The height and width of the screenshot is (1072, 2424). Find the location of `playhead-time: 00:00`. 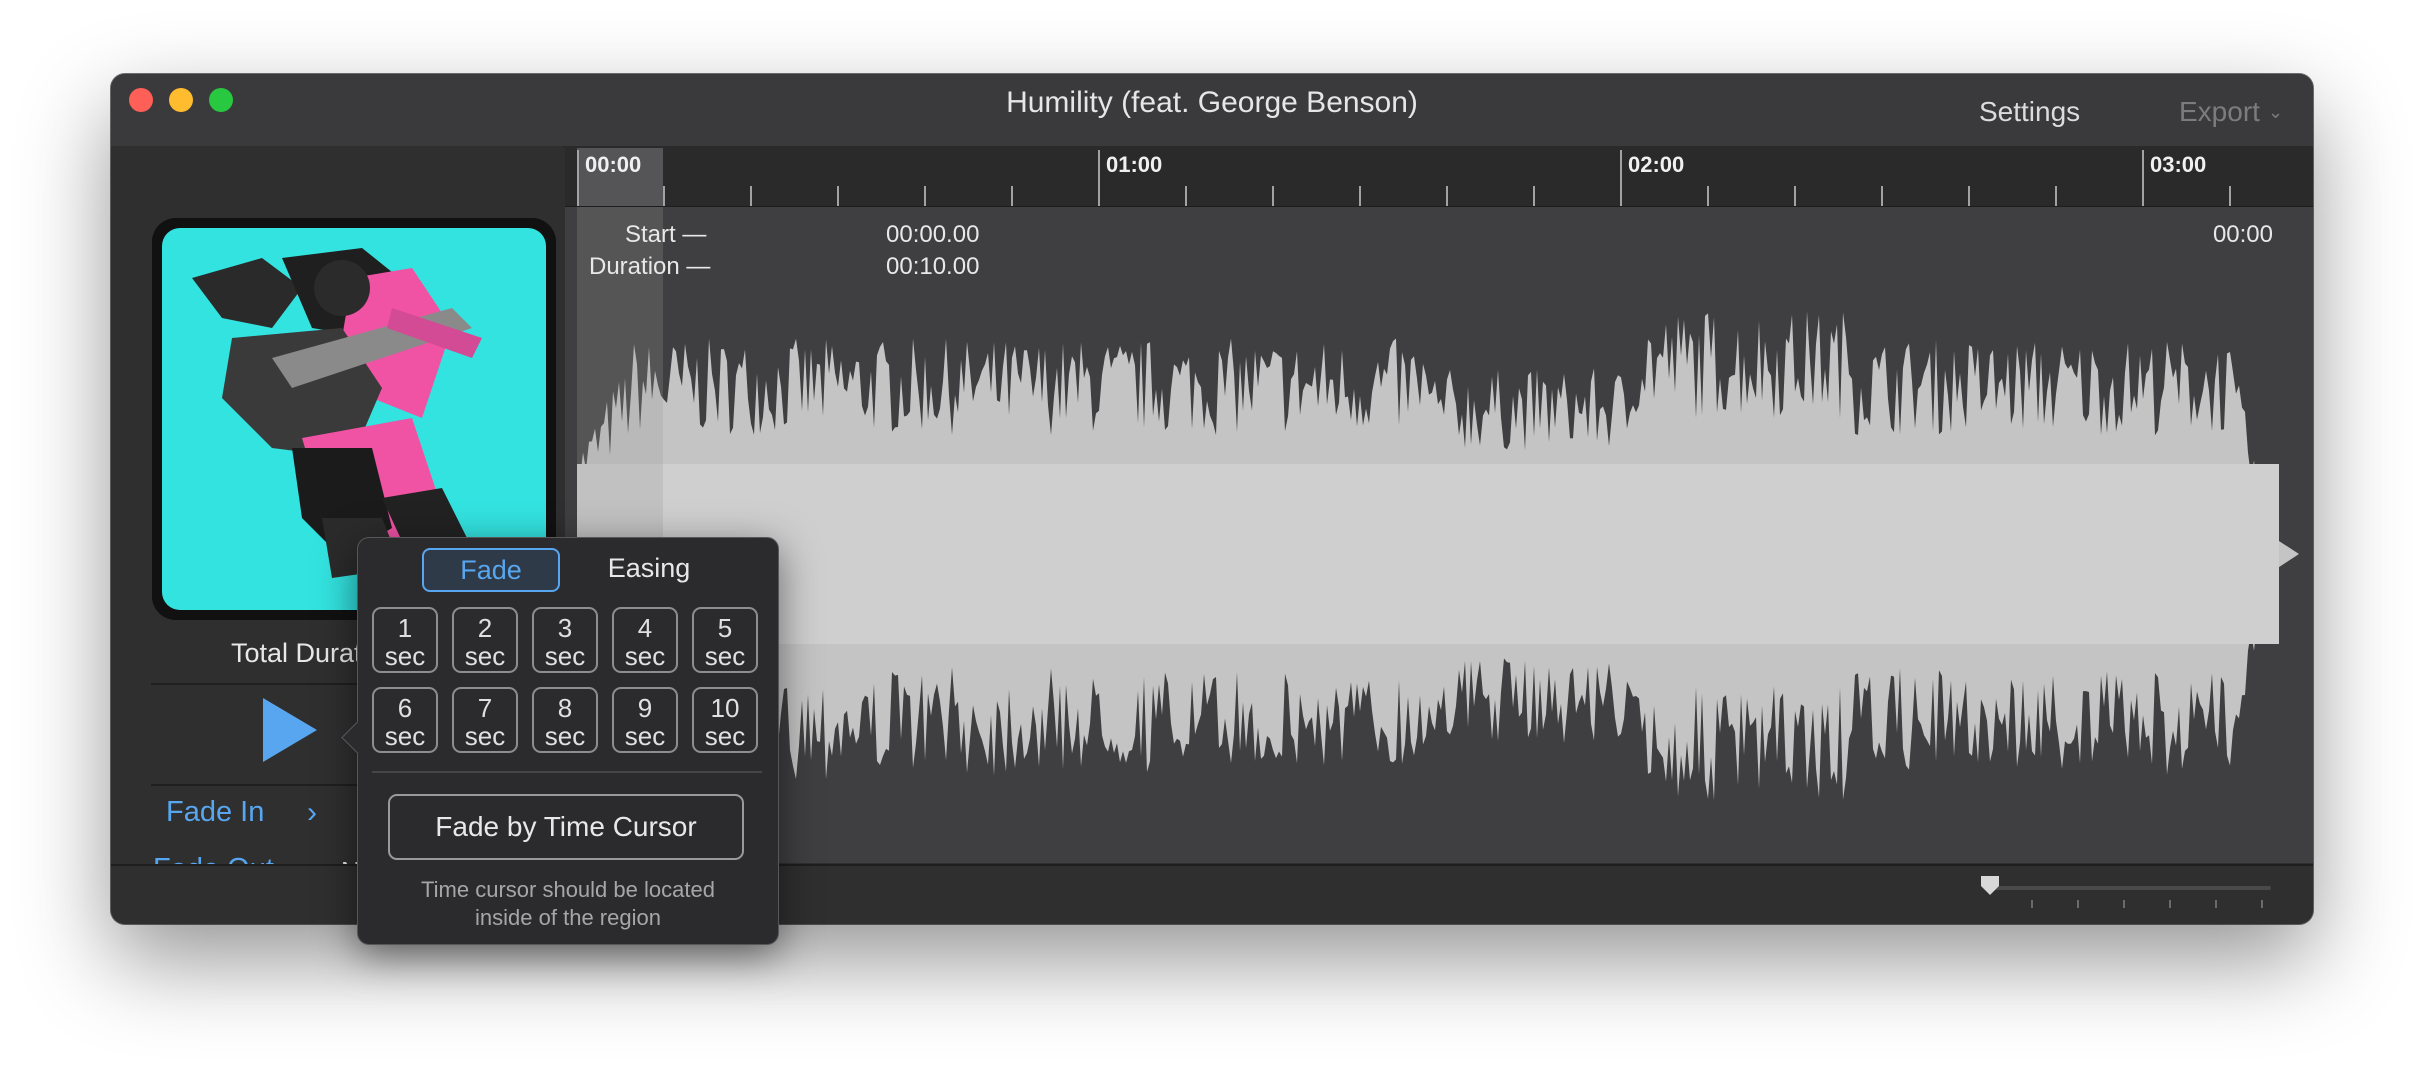

playhead-time: 00:00 is located at coordinates (2242, 234).